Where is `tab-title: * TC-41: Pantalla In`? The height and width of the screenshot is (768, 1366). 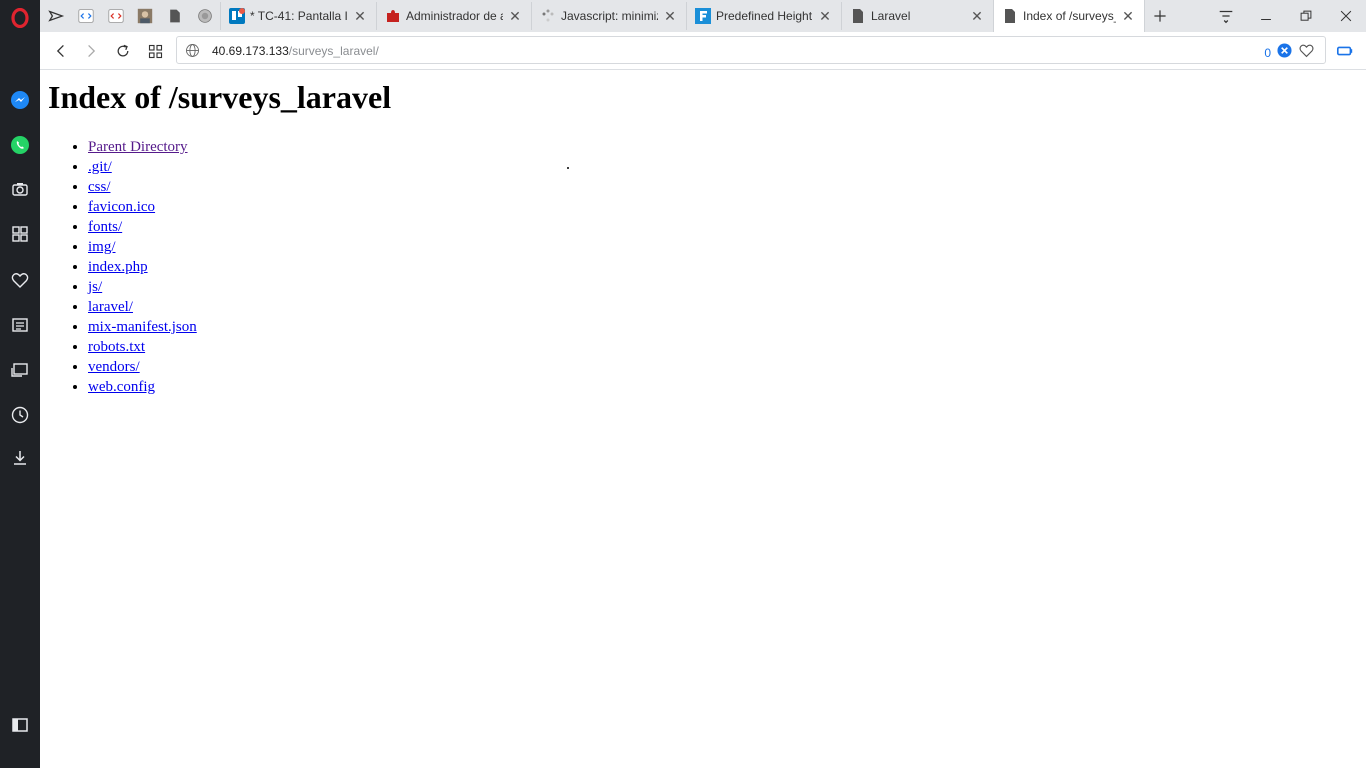
tab-title: * TC-41: Pantalla In is located at coordinates (299, 16).